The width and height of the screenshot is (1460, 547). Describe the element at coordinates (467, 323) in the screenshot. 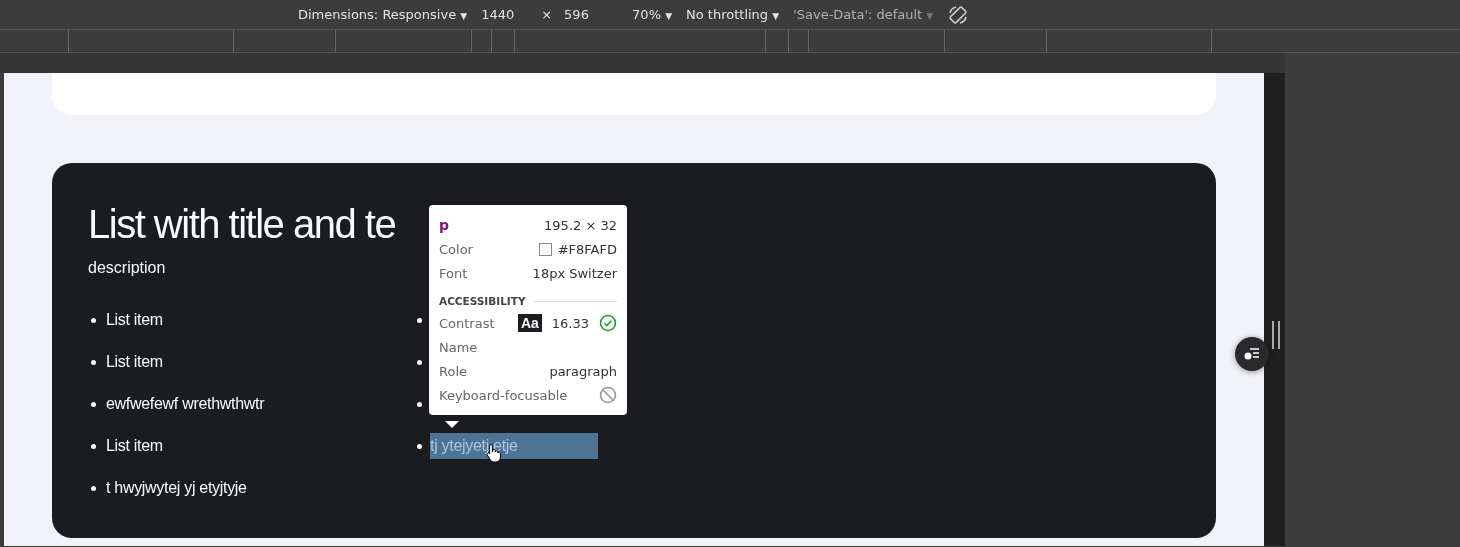

I see `property-label: Contrast` at that location.